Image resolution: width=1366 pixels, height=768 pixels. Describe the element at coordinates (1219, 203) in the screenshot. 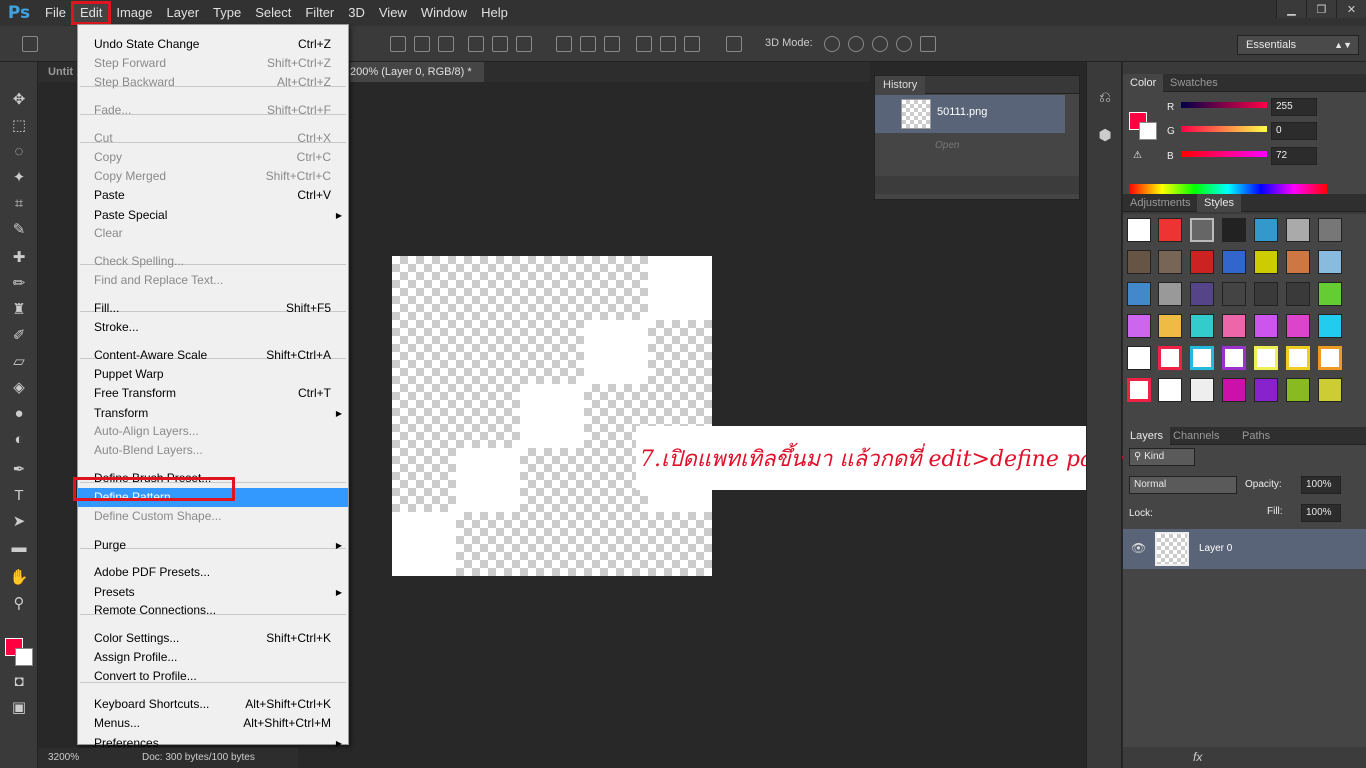

I see `tab-styles: Styles` at that location.